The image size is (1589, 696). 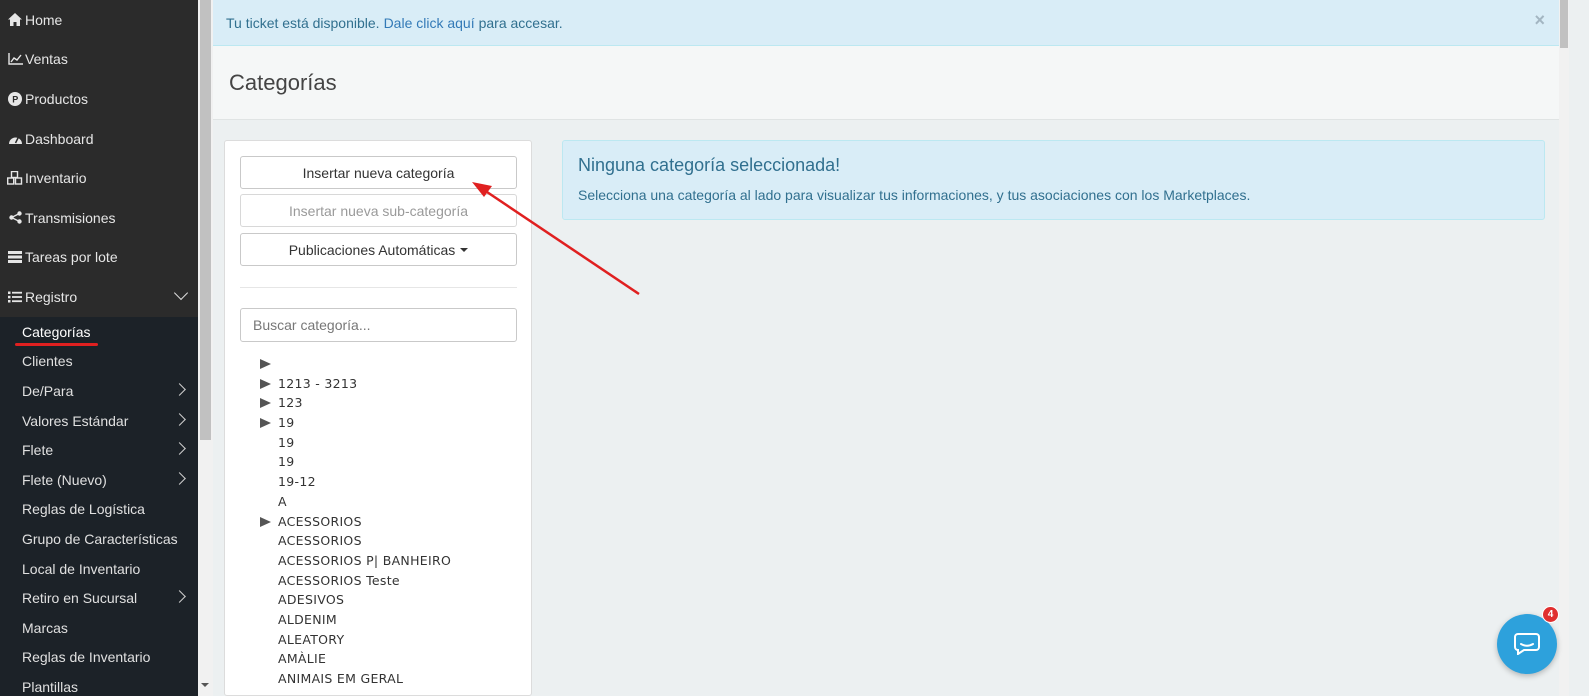 What do you see at coordinates (83, 509) in the screenshot?
I see `submenu-item-label: Reglas de Logística` at bounding box center [83, 509].